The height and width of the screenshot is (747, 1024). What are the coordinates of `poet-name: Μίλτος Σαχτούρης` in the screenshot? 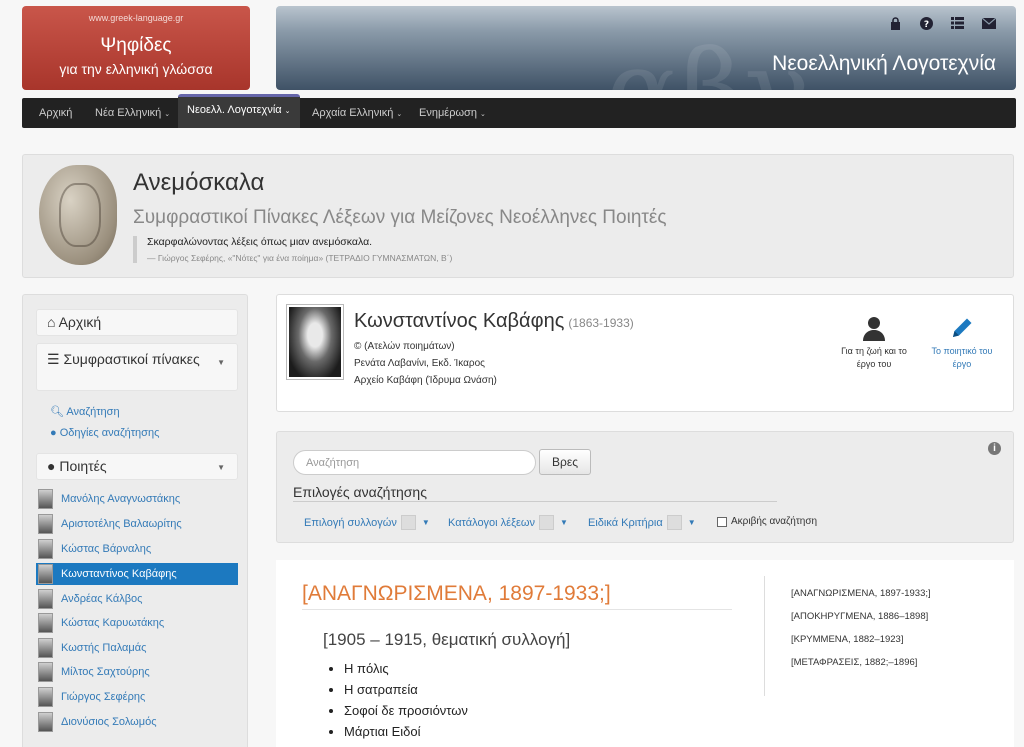 It's located at (105, 672).